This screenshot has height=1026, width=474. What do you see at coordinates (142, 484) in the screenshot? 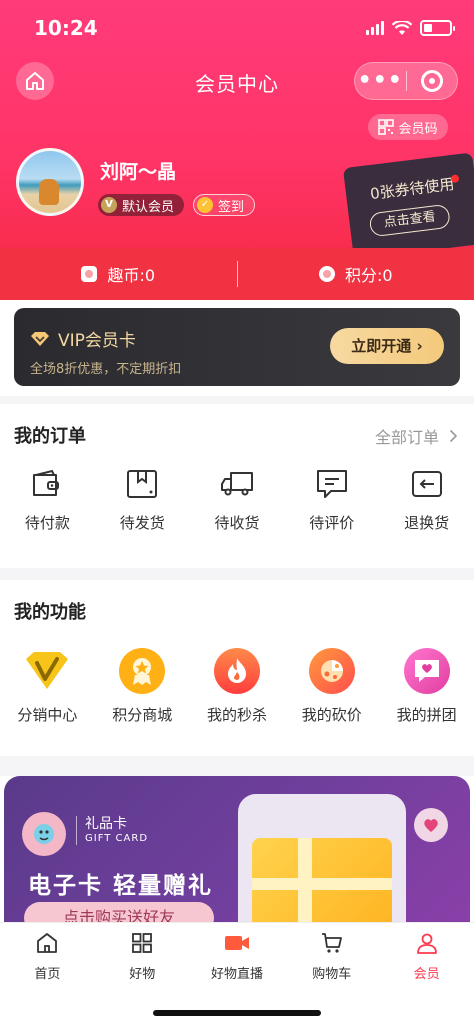
I see `package-icon` at bounding box center [142, 484].